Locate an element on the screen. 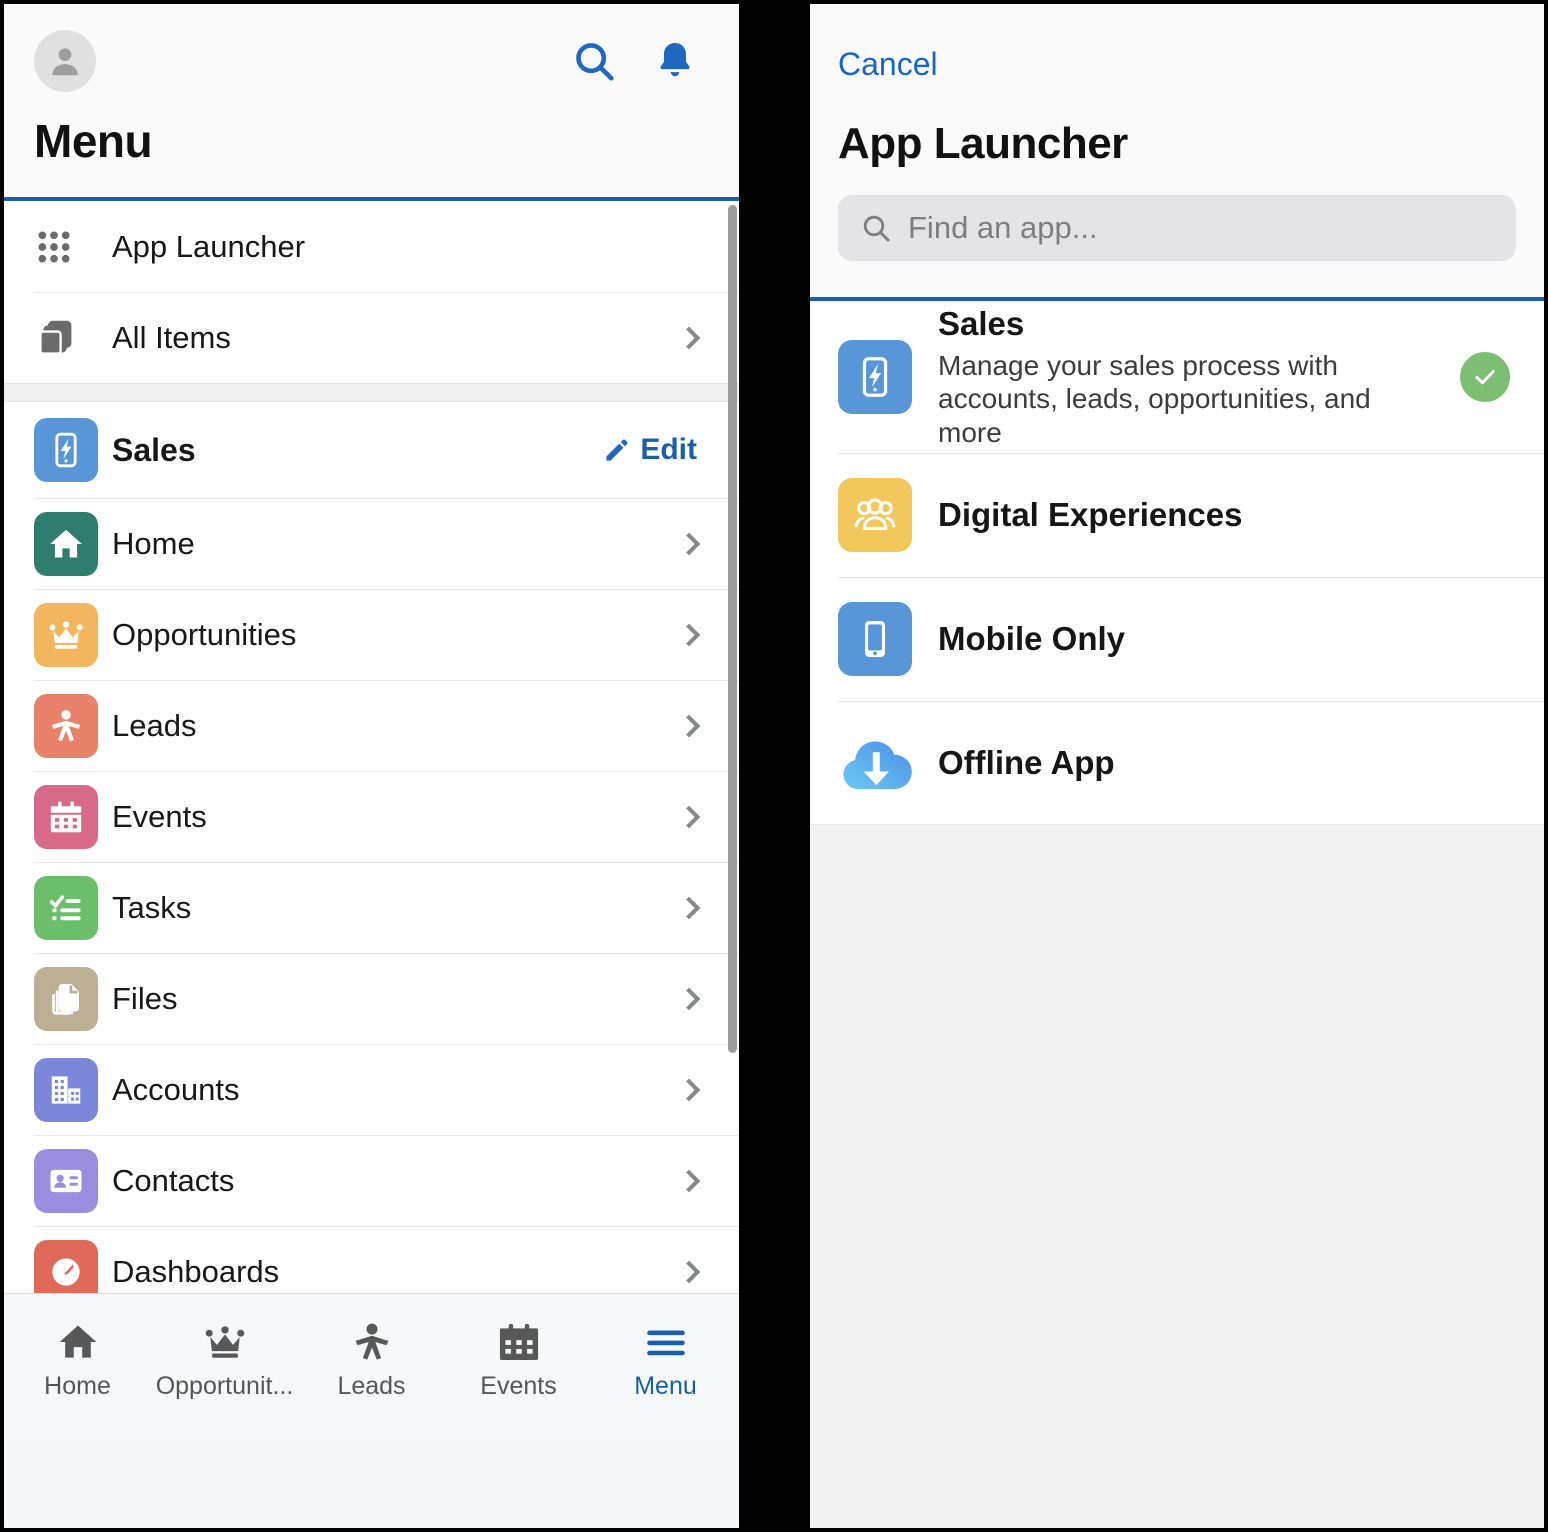 Image resolution: width=1548 pixels, height=1532 pixels. menu-item-opportunities: Opportunities is located at coordinates (371, 634).